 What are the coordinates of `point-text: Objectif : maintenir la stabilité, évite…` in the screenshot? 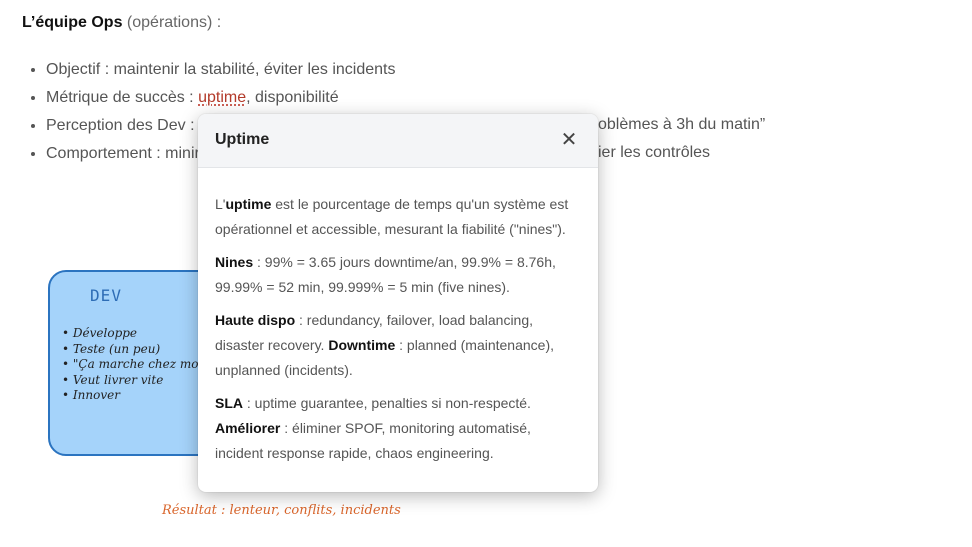 It's located at (221, 69).